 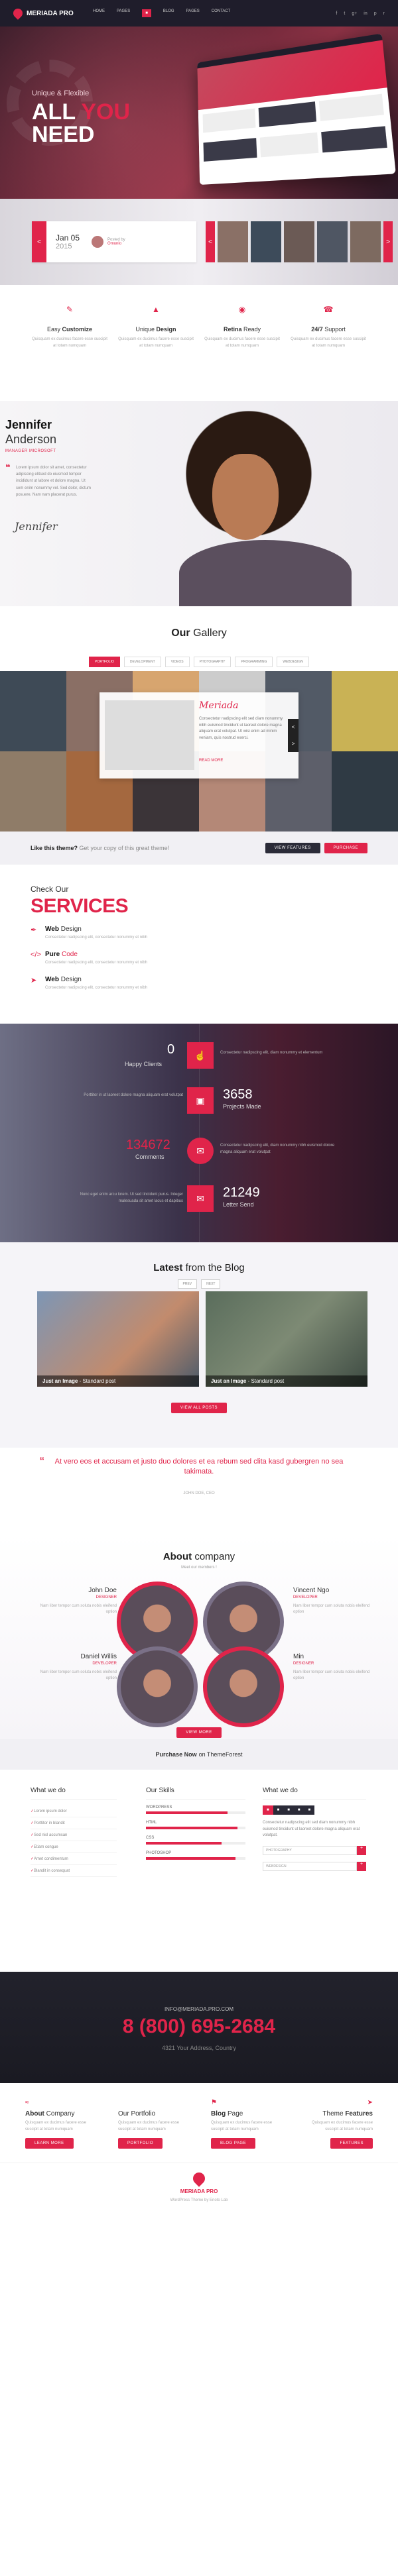 I want to click on code-icon: </>, so click(x=36, y=955).